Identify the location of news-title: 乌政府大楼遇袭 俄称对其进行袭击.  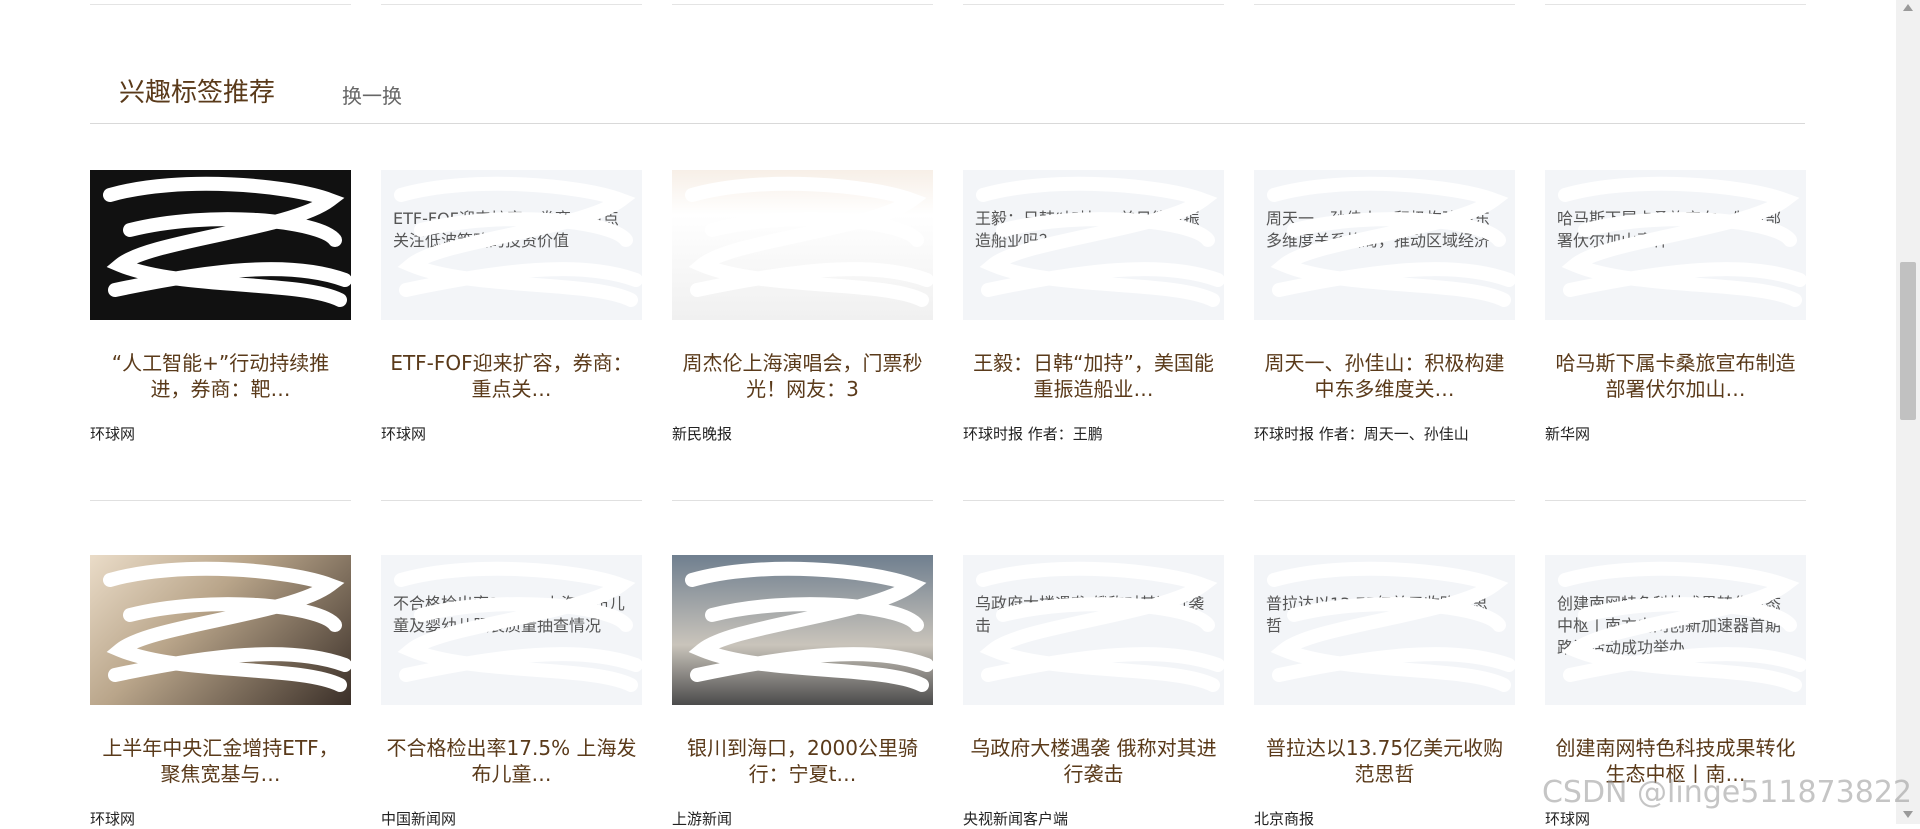
(1093, 761).